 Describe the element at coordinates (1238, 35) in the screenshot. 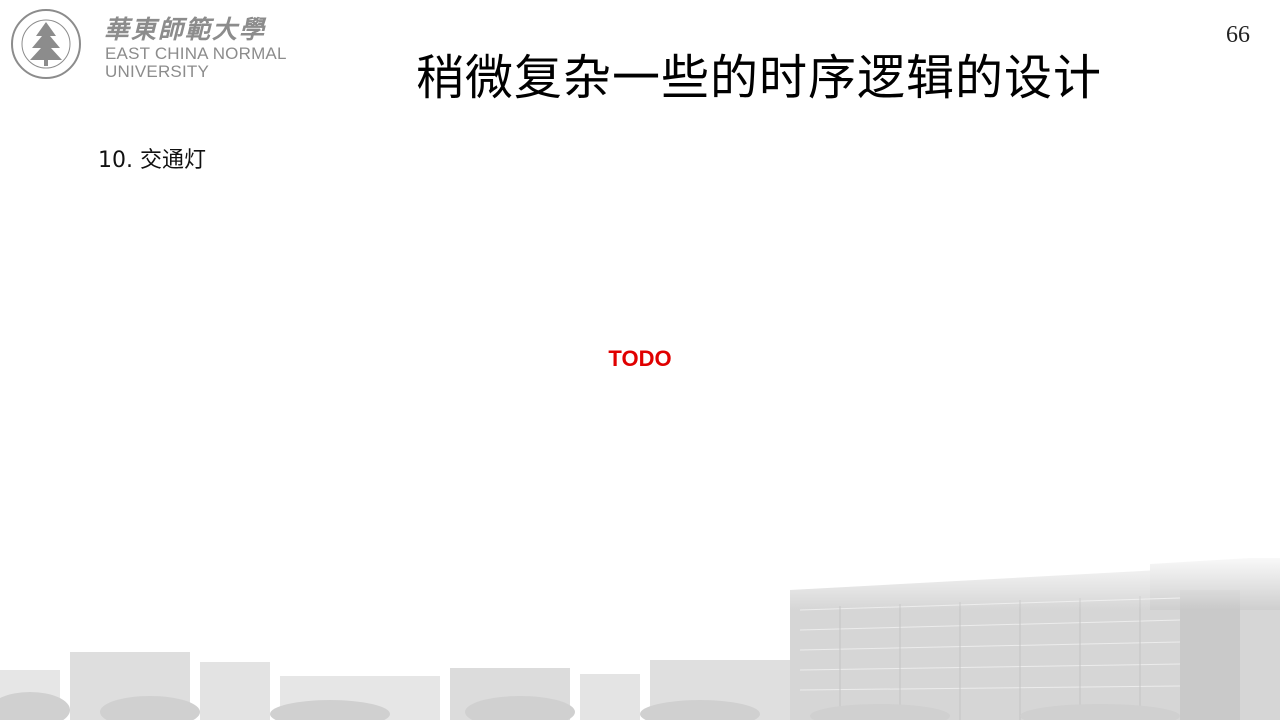

I see `page-number: 66` at that location.